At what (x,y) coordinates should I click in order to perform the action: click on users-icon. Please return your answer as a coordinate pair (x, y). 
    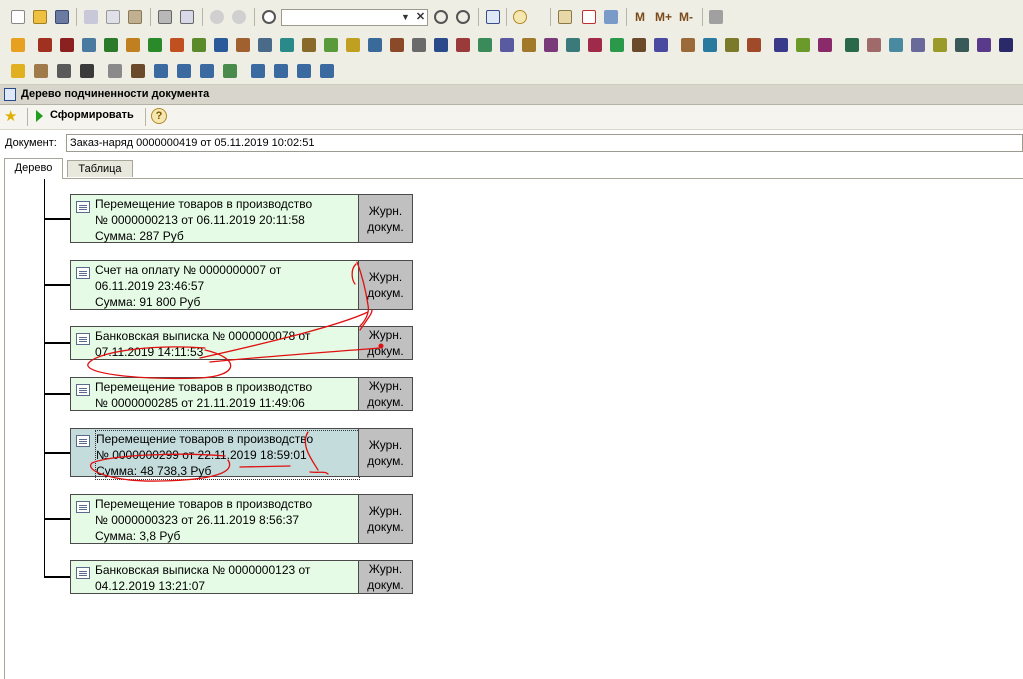
    Looking at the image, I should click on (611, 17).